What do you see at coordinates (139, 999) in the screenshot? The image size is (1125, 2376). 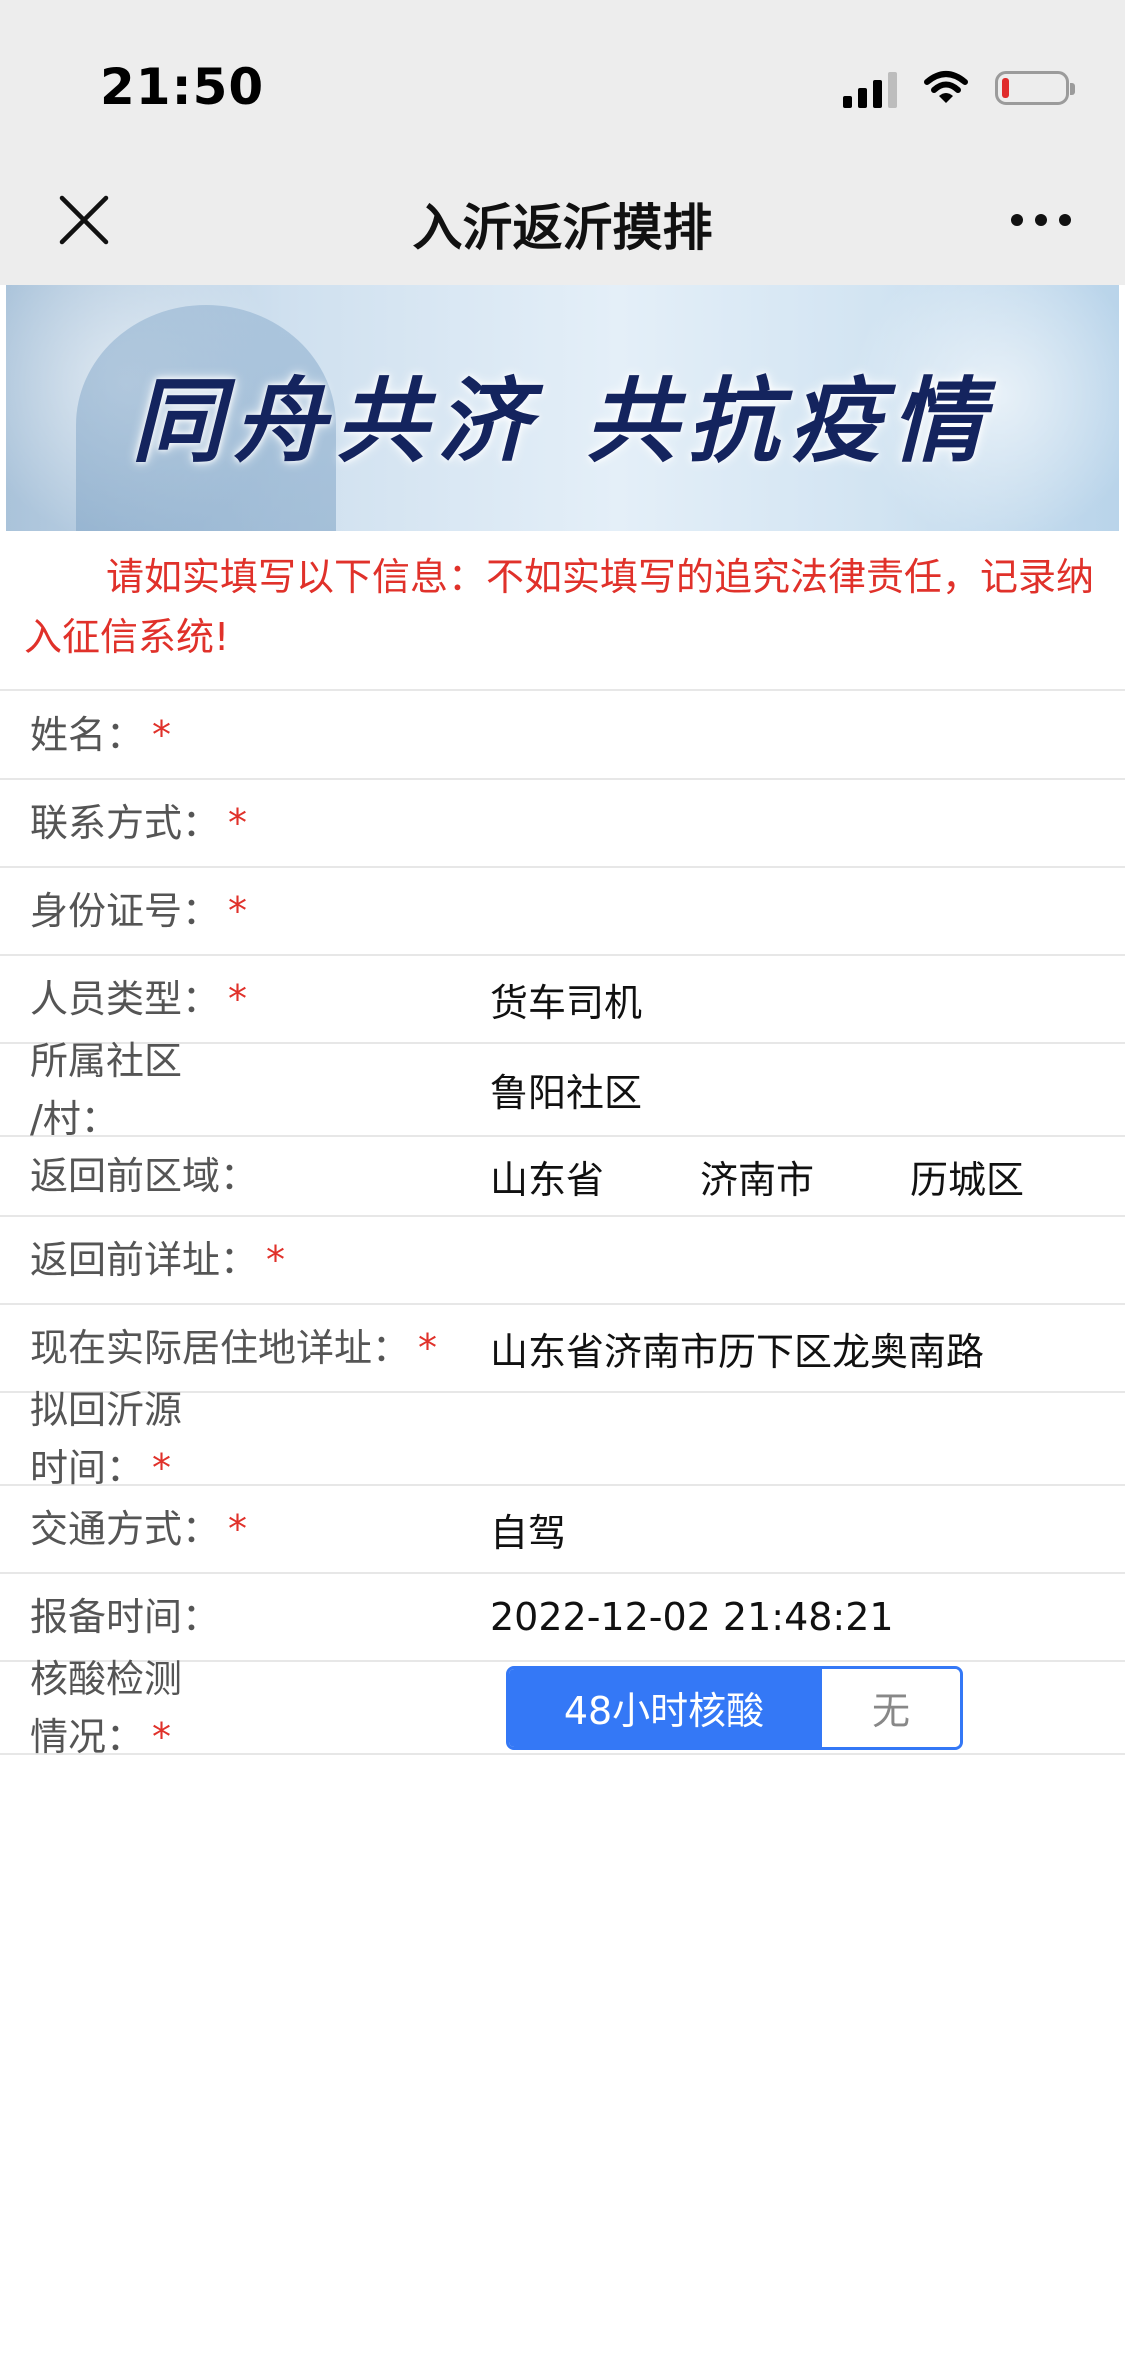 I see `person-type-label: 人员类型： *` at bounding box center [139, 999].